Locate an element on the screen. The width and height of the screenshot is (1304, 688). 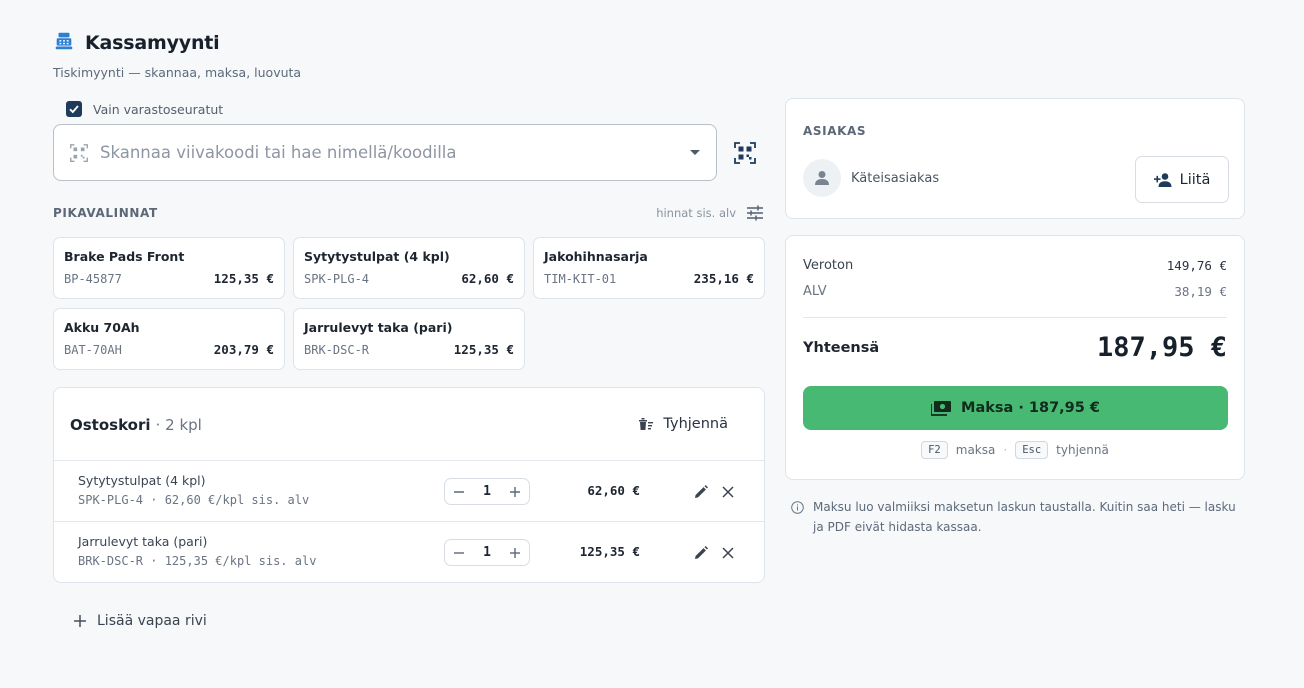
cart-row-name: Sytytystulpat (4 kpl) is located at coordinates (142, 480).